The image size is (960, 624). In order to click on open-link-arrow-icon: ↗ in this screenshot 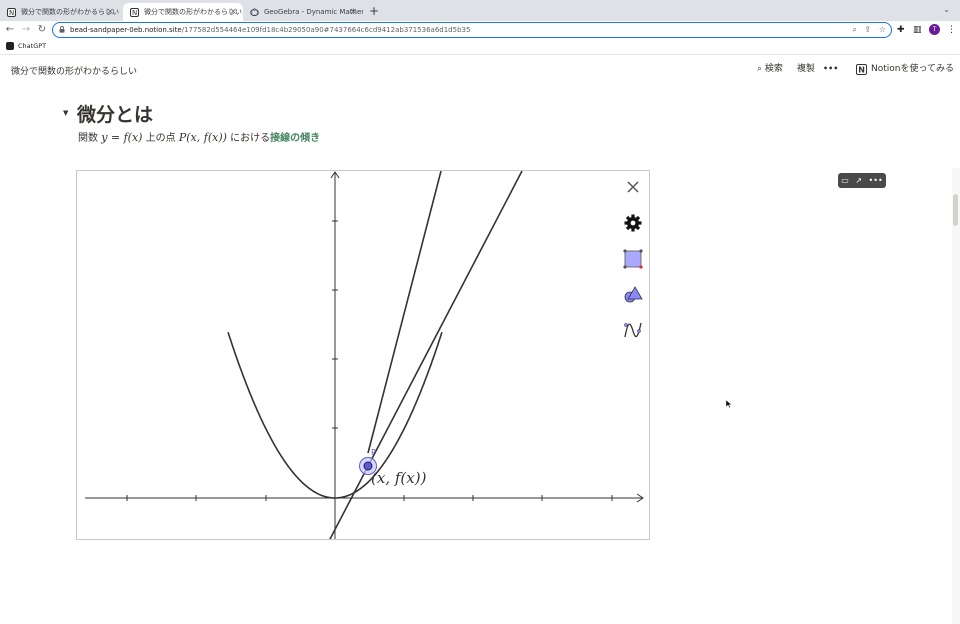, I will do `click(858, 180)`.